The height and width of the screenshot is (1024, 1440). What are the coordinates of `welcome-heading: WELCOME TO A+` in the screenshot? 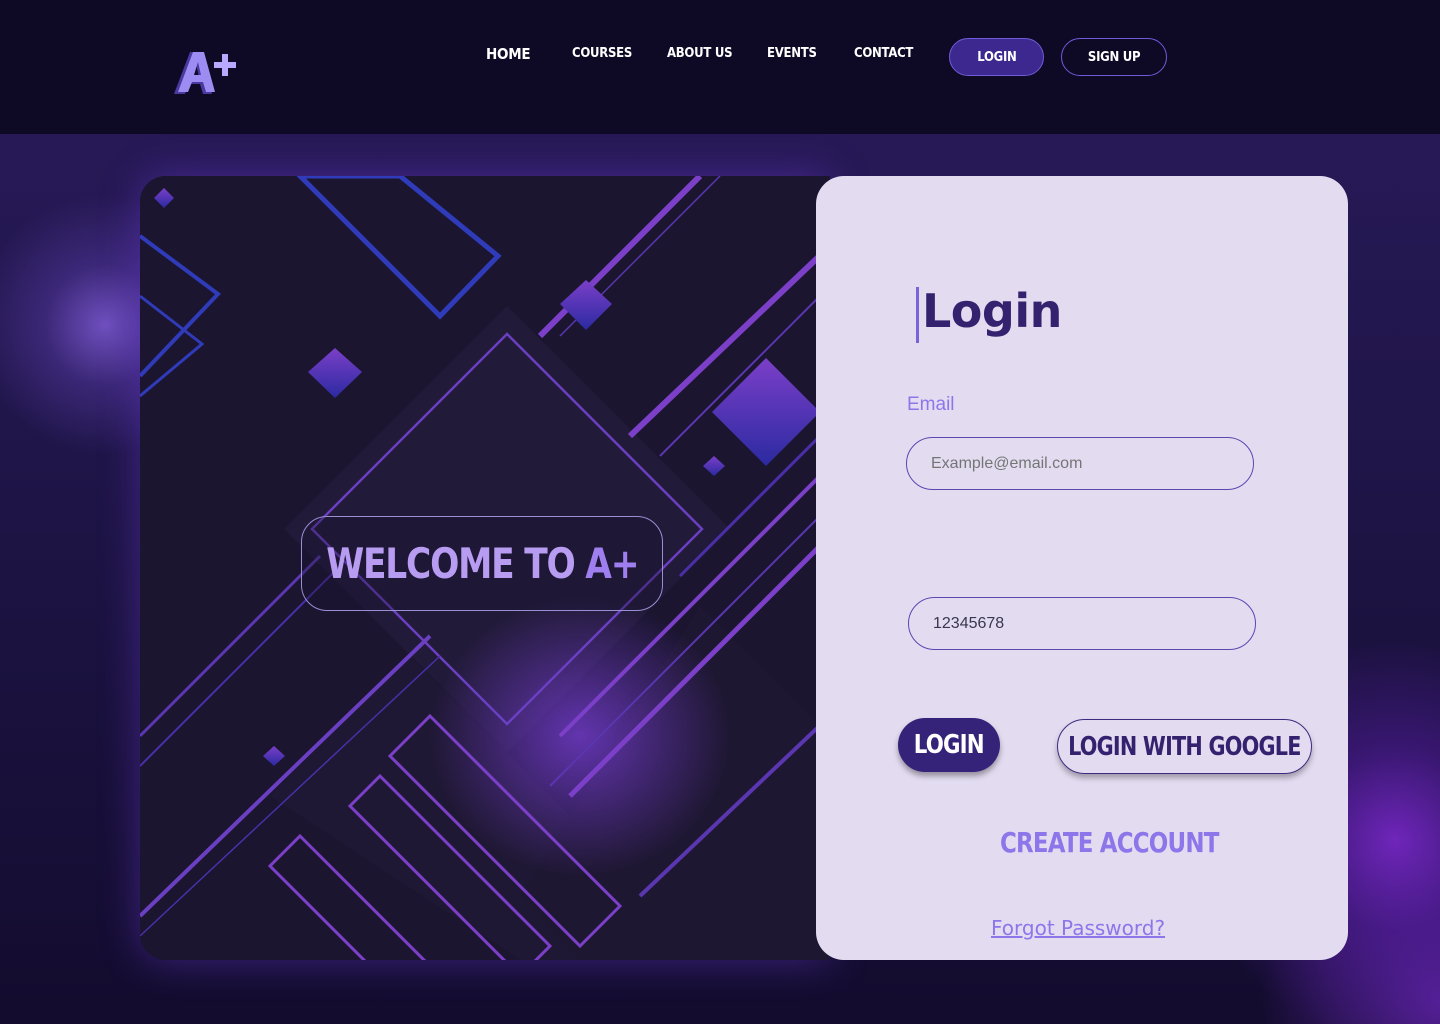 It's located at (482, 563).